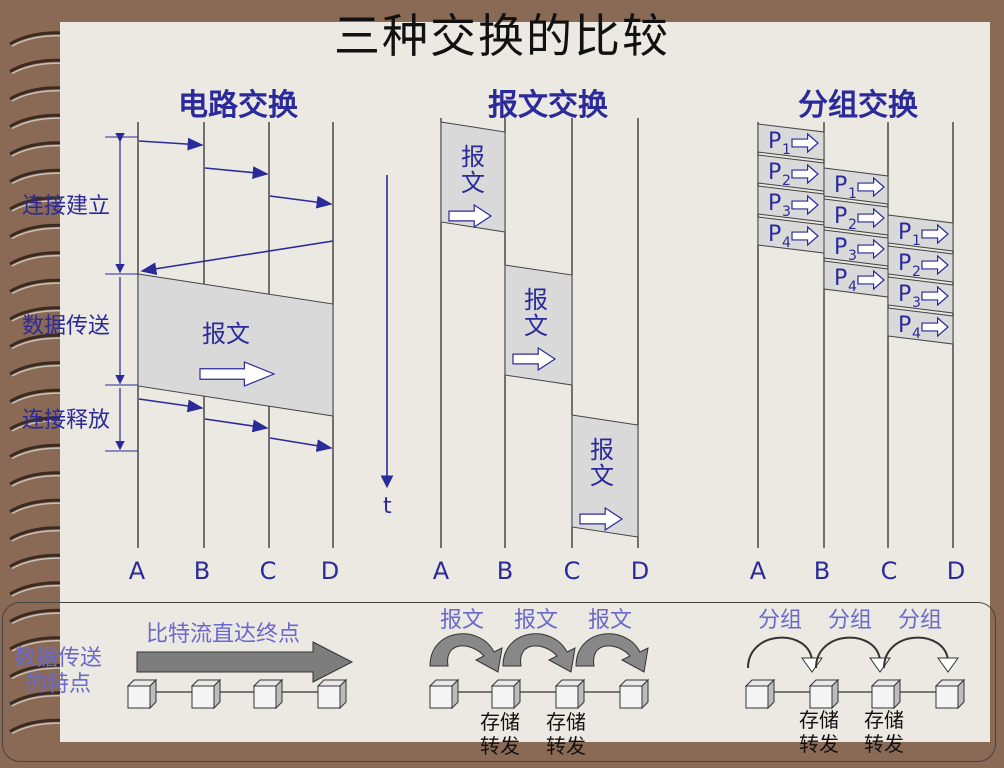 The height and width of the screenshot is (768, 1004). Describe the element at coordinates (238, 105) in the screenshot. I see `circuit-switching-title: 电路交换` at that location.